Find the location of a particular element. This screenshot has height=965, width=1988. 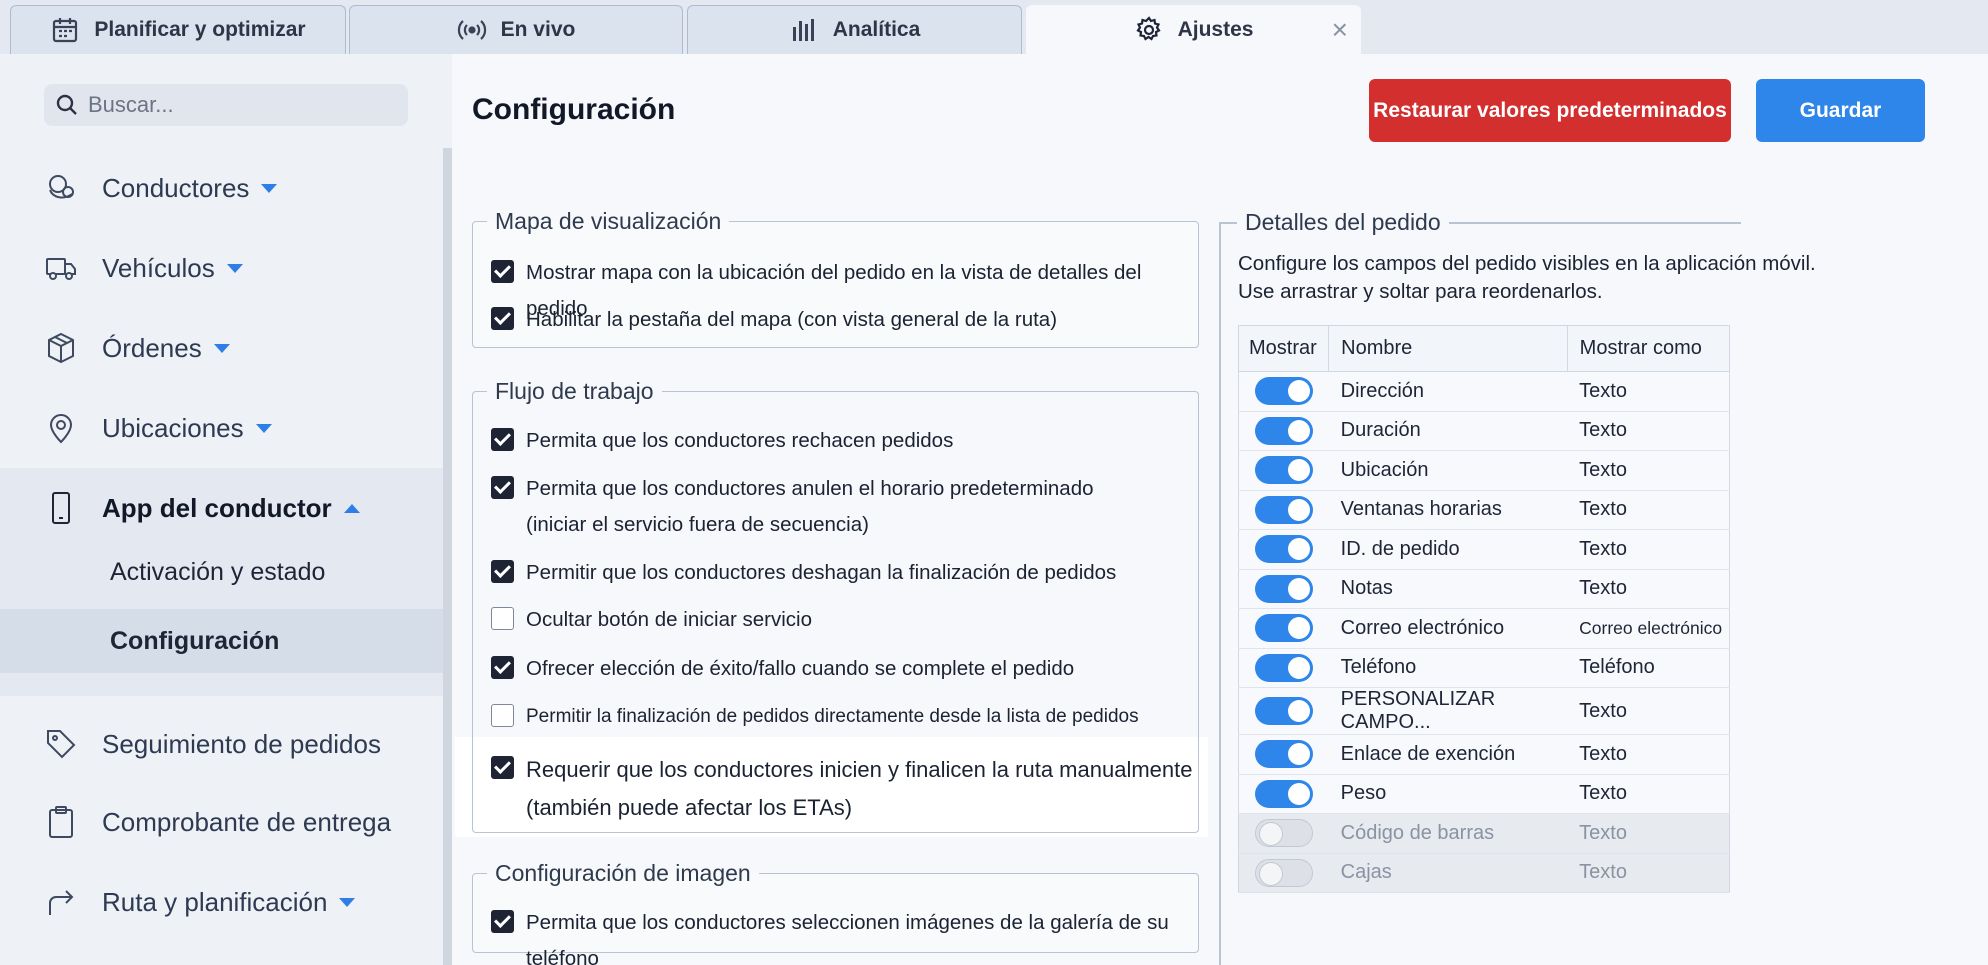

option-line: (también puede afectar los ETAs) is located at coordinates (689, 807).